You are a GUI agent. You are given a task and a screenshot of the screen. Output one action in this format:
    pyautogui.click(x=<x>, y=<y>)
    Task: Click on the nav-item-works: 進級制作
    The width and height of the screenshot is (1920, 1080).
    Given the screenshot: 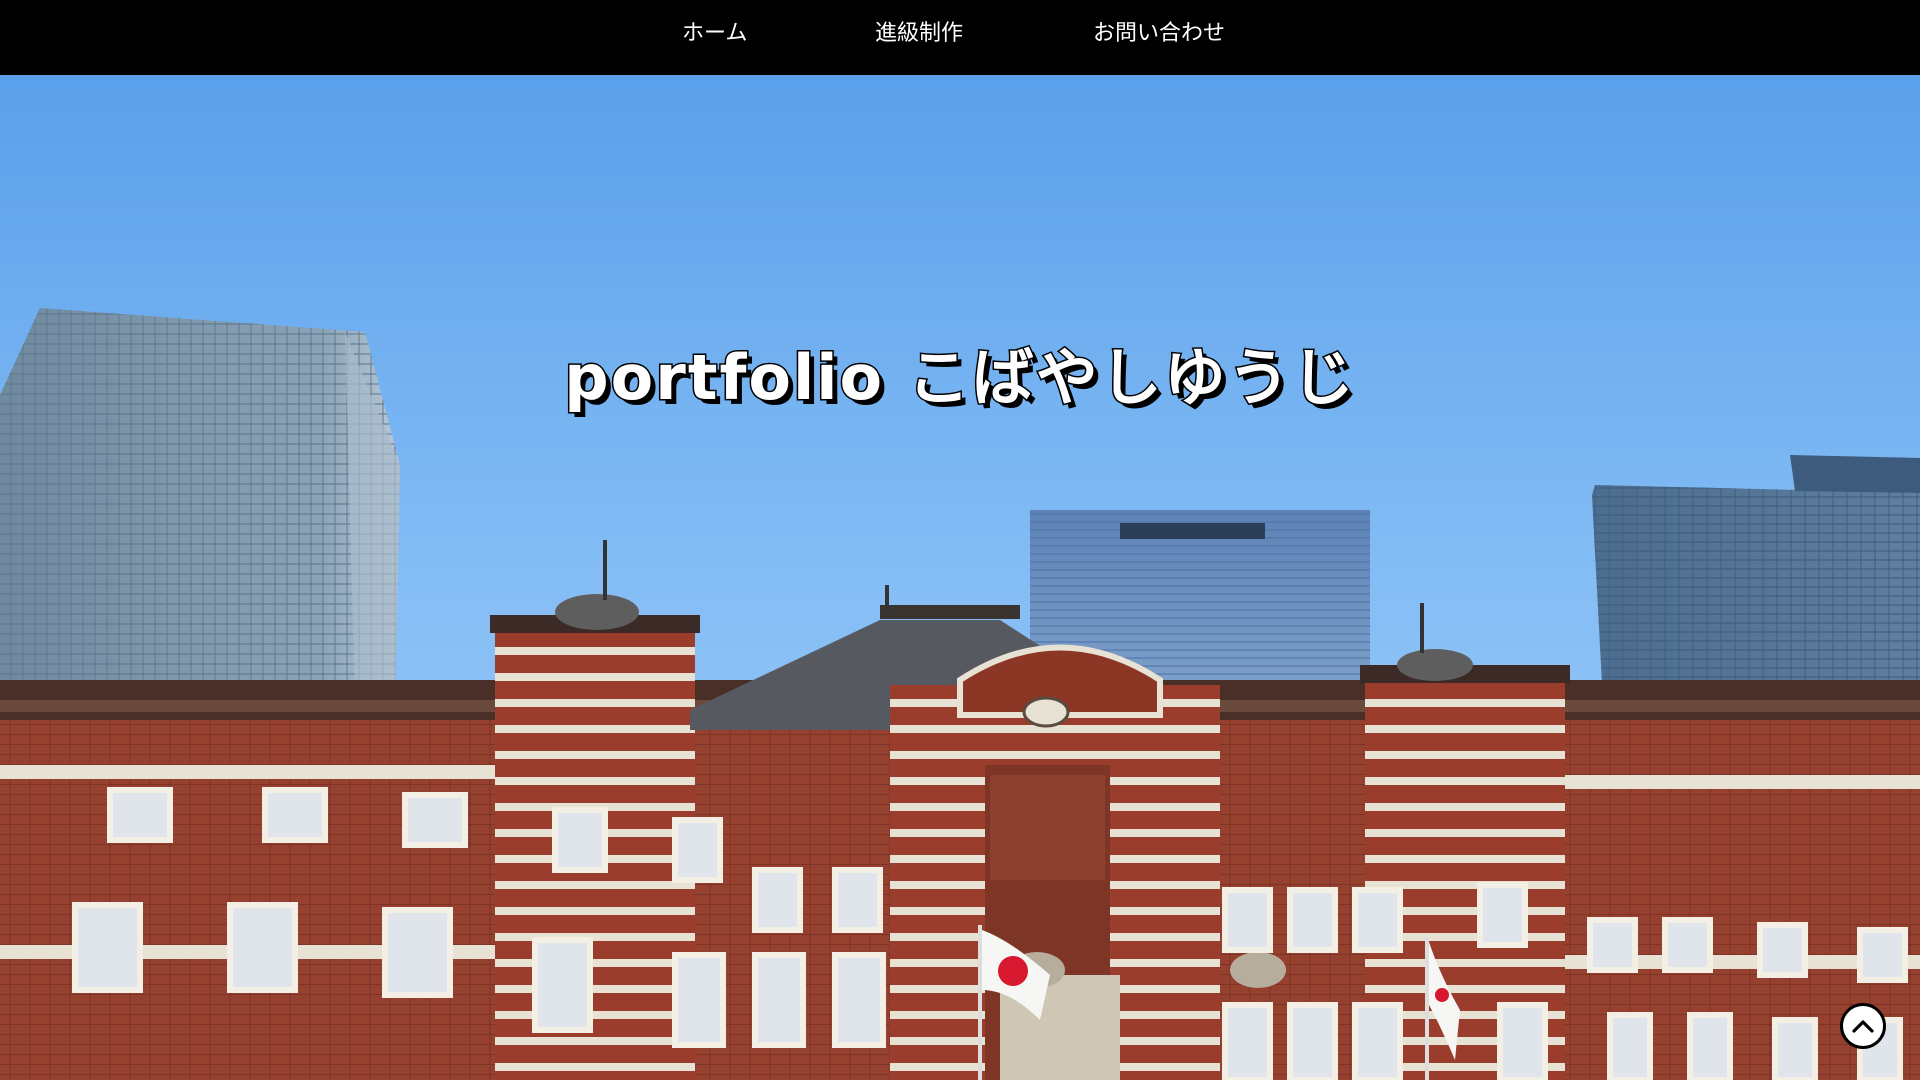 What is the action you would take?
    pyautogui.click(x=919, y=34)
    